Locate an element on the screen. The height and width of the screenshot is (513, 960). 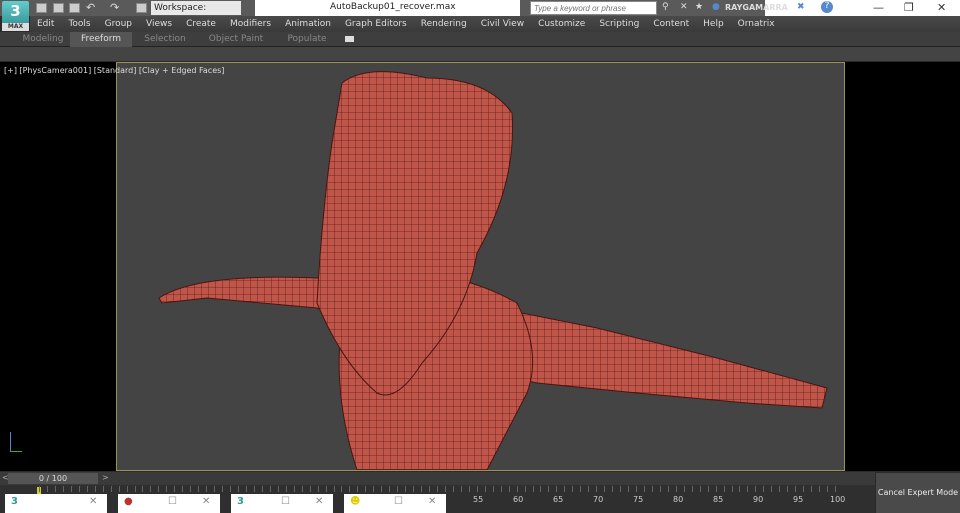
project-folder-icon is located at coordinates (141, 8).